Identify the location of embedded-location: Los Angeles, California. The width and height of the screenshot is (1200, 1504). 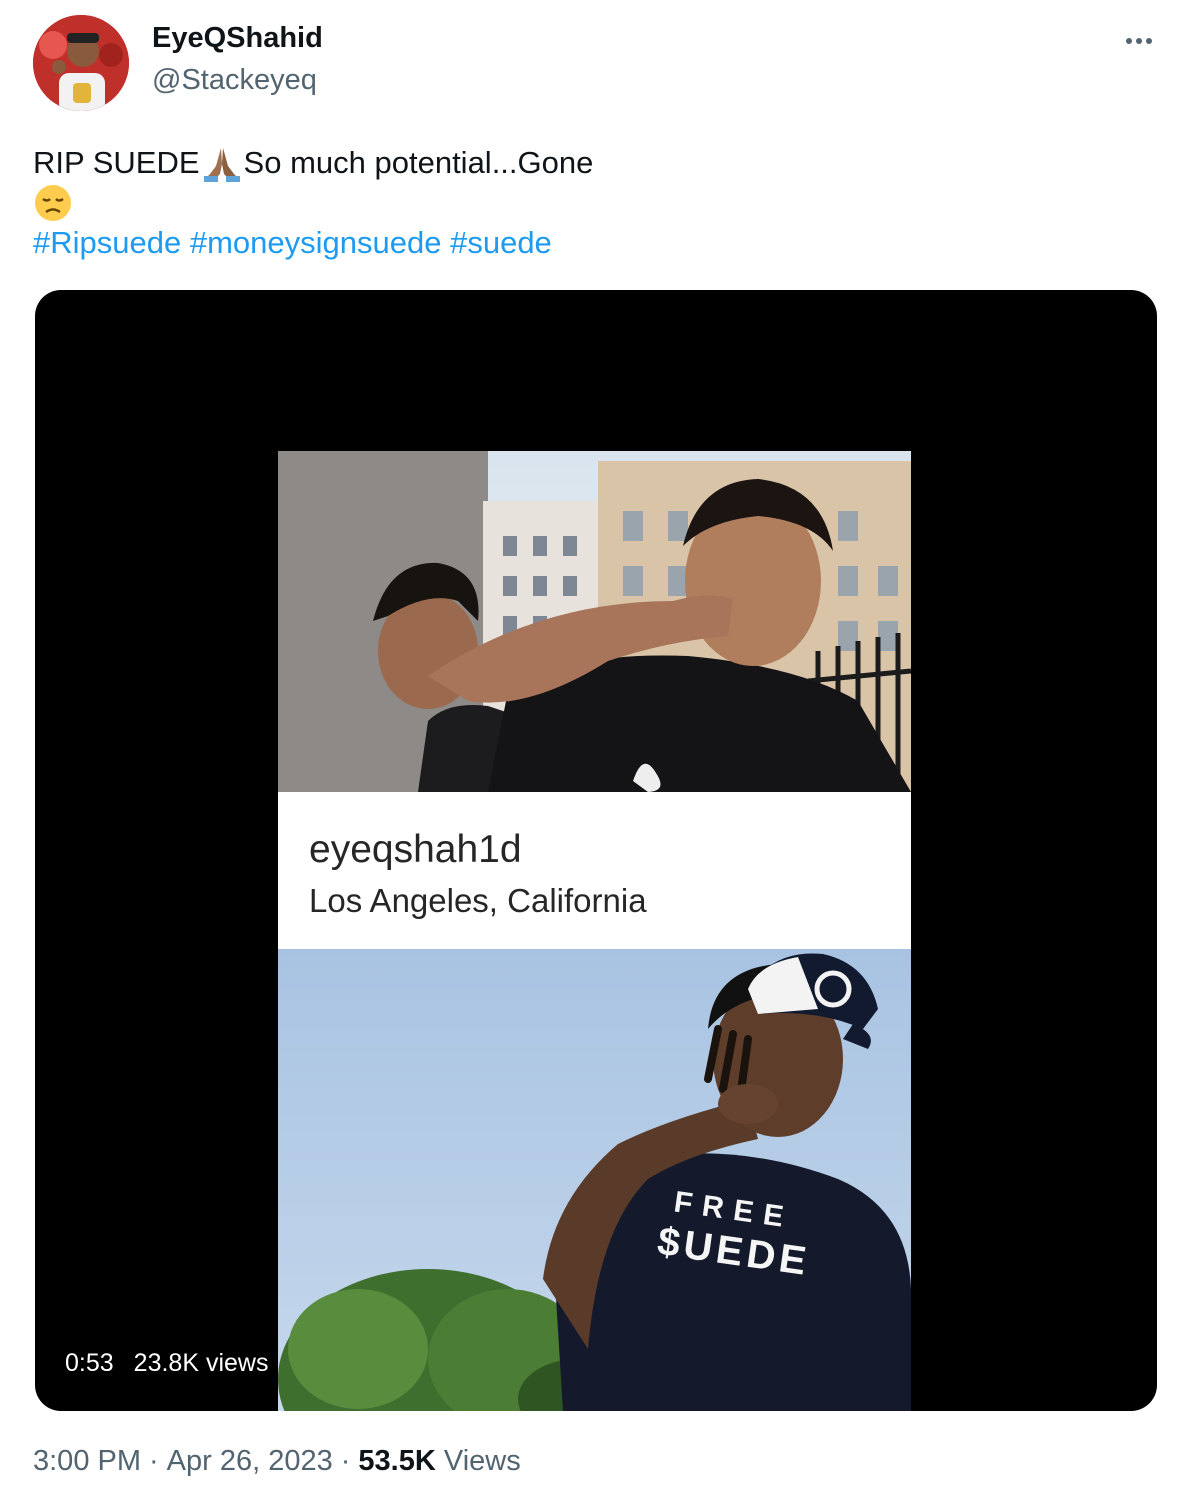
(478, 900).